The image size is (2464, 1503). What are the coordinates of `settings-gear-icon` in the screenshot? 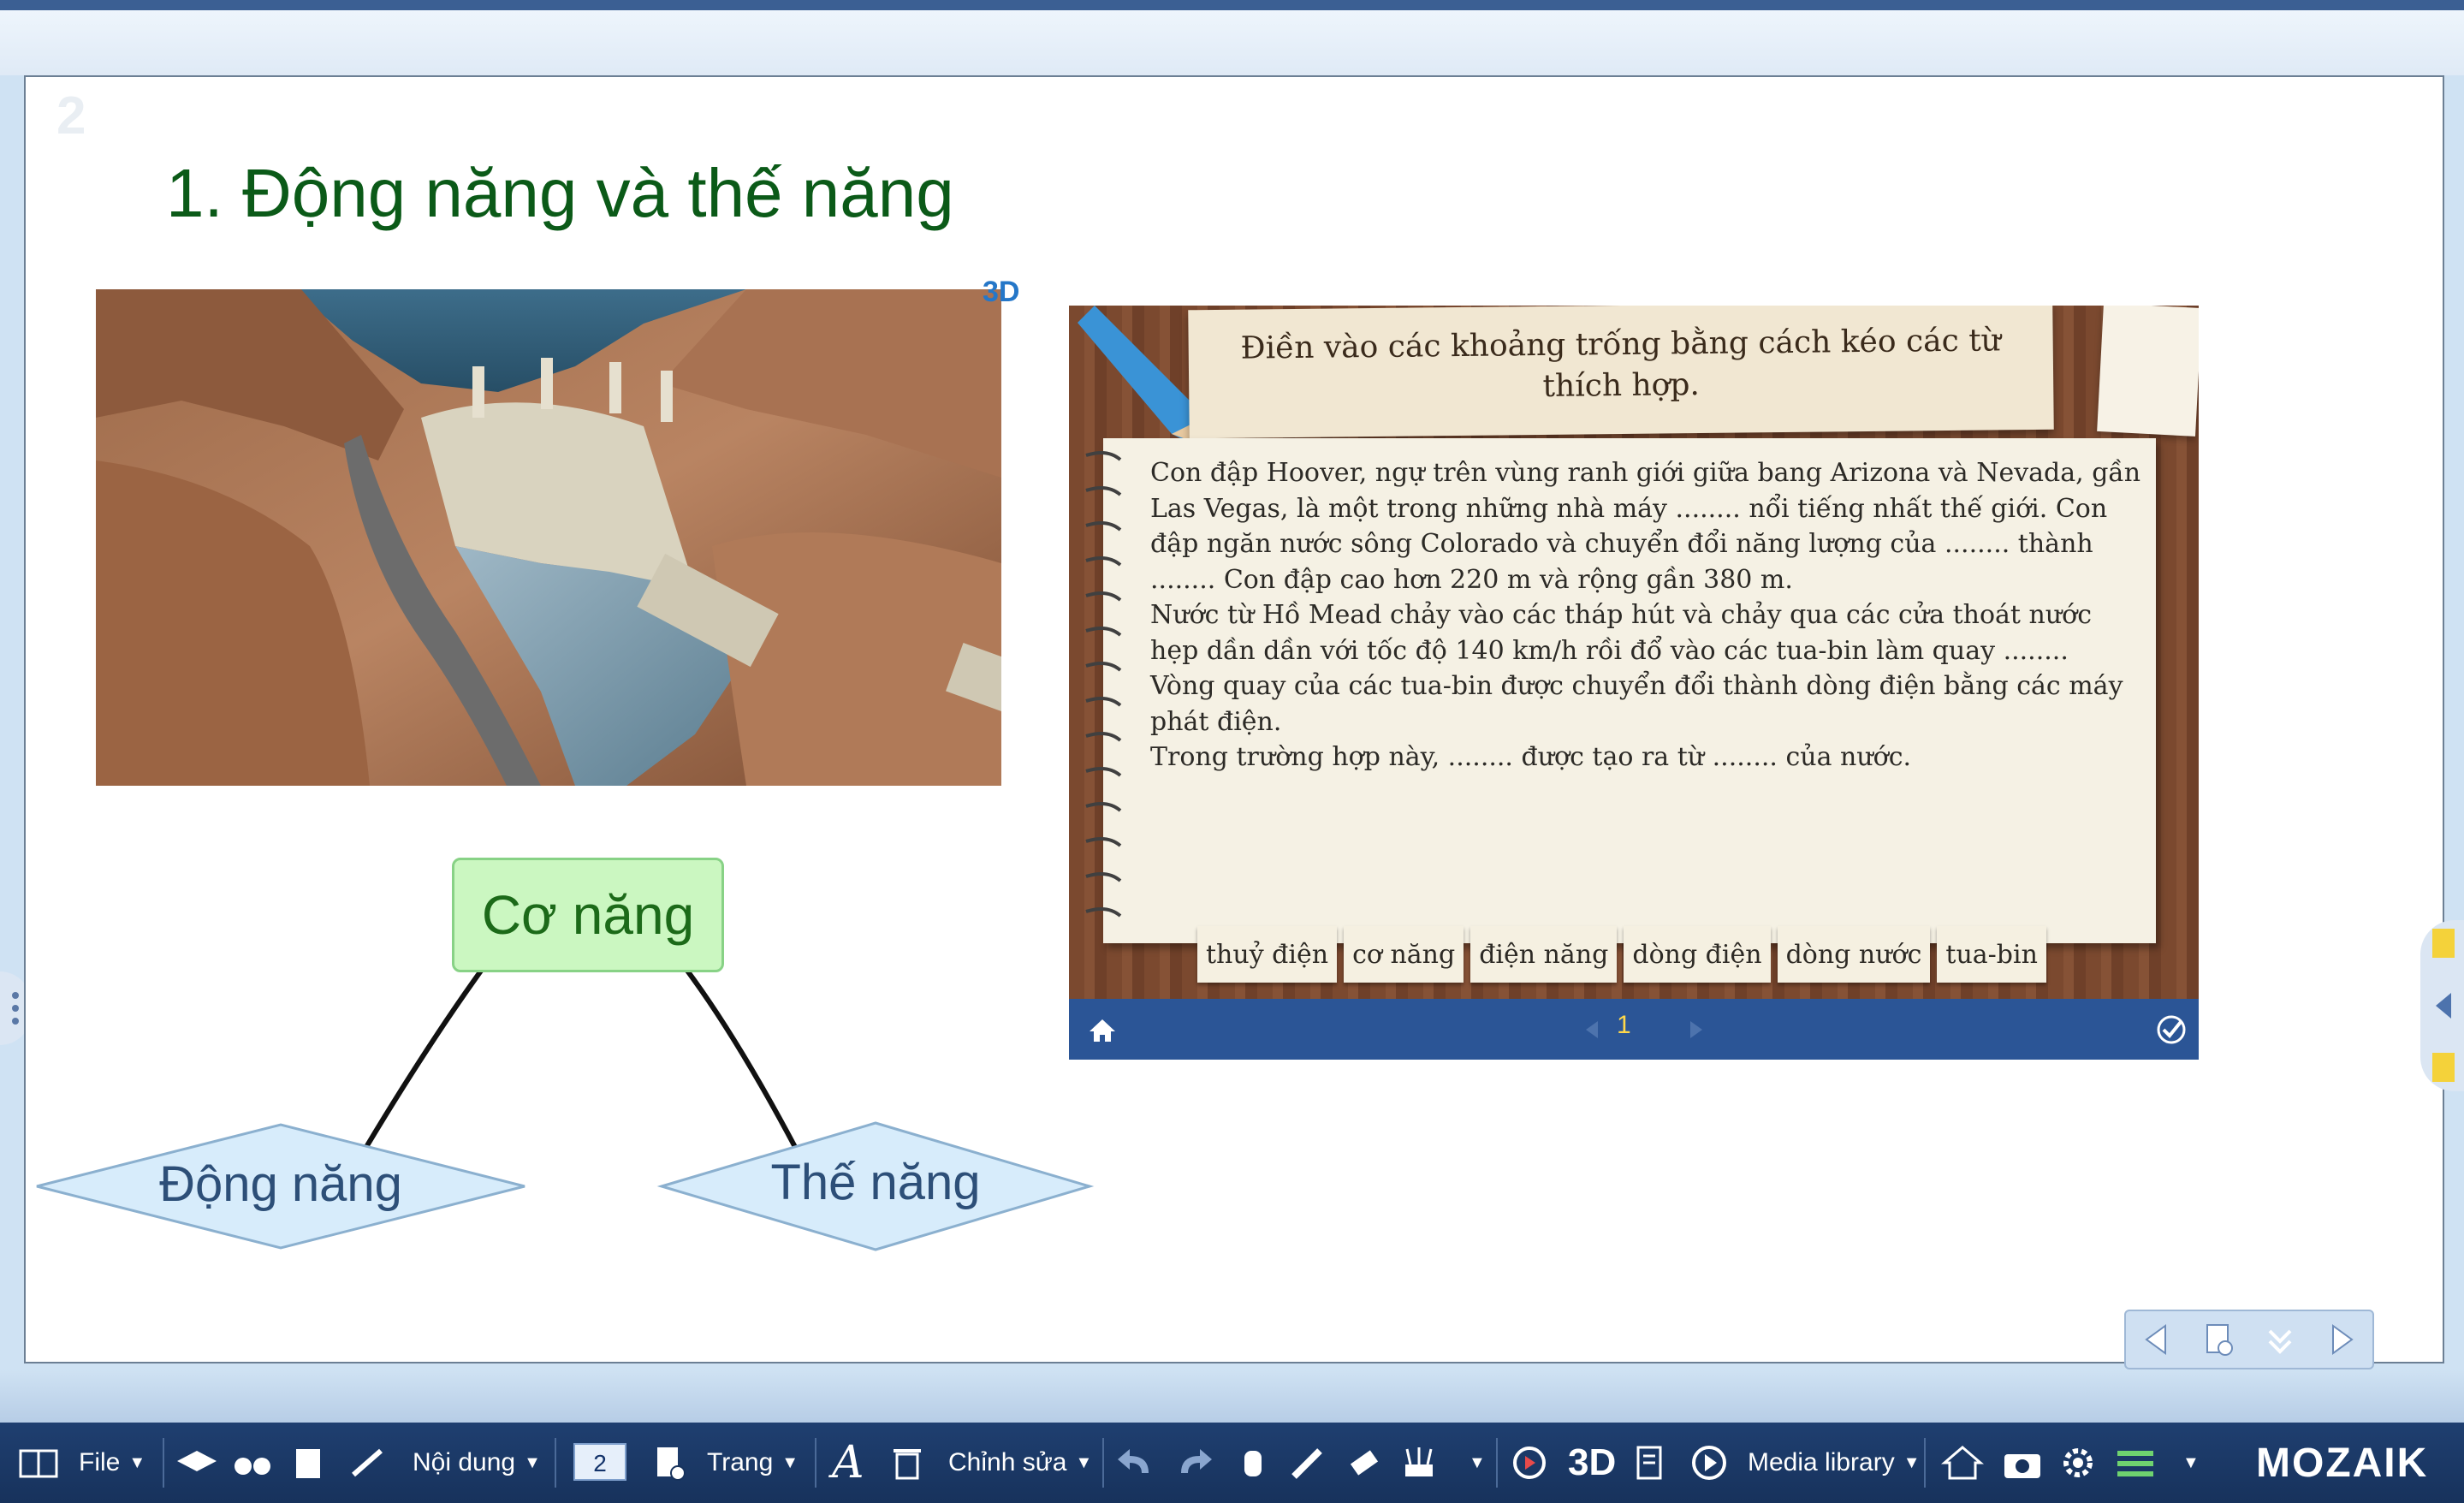 It's located at (2078, 1463).